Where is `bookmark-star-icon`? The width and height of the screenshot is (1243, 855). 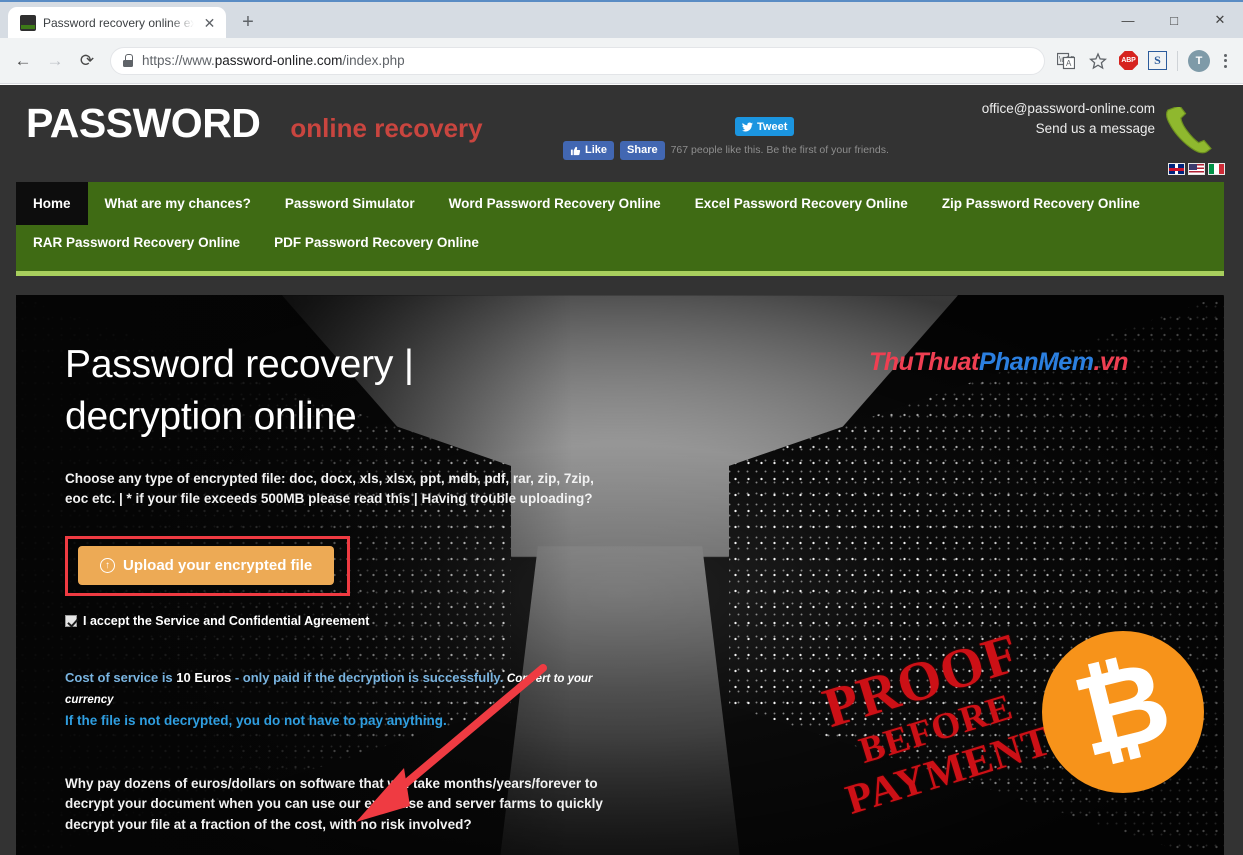 bookmark-star-icon is located at coordinates (1098, 61).